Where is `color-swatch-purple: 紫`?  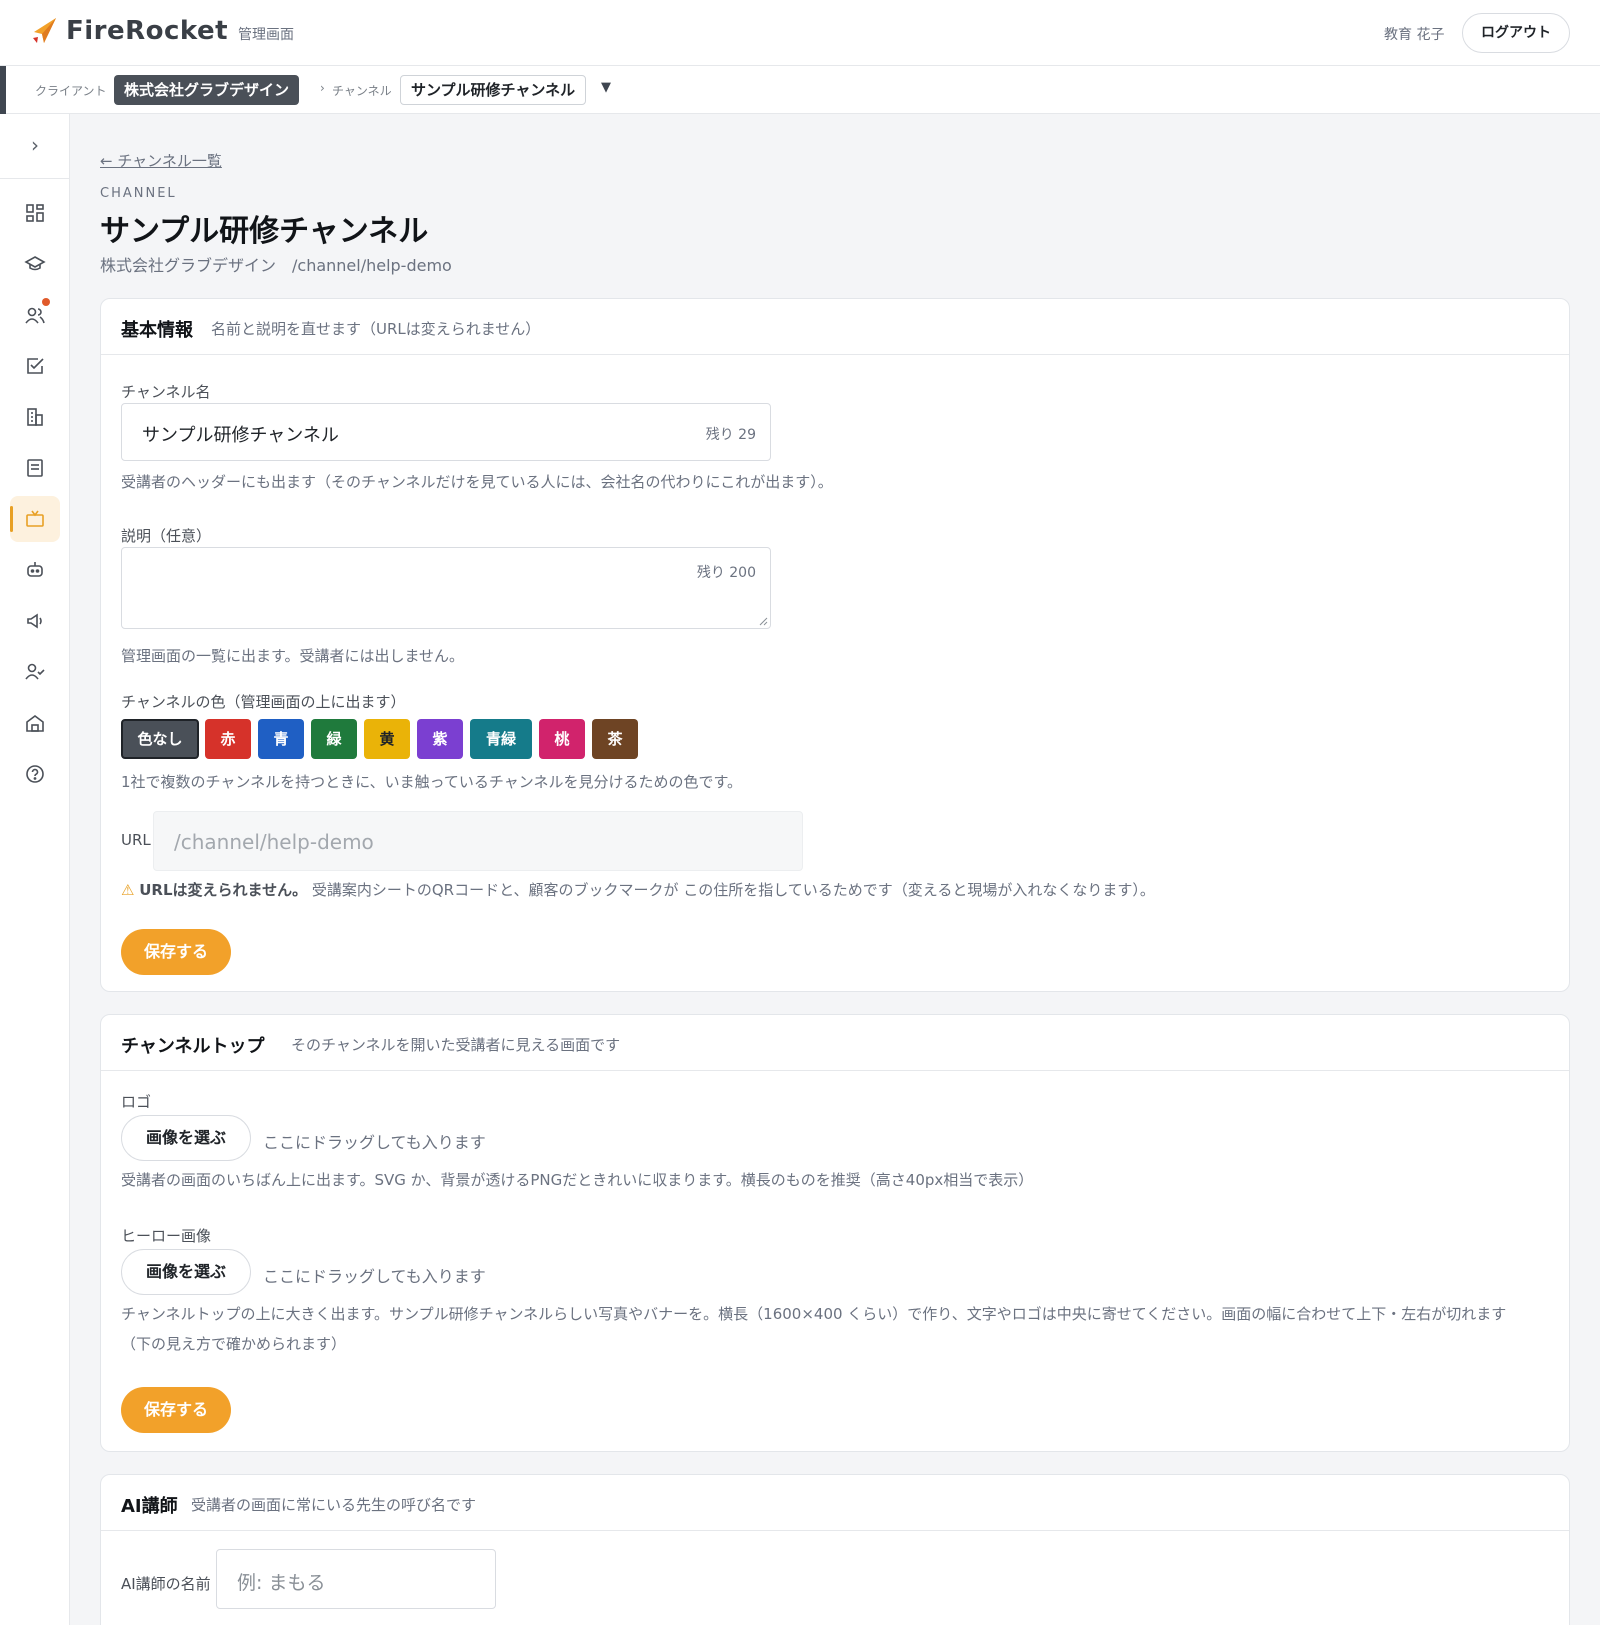 color-swatch-purple: 紫 is located at coordinates (440, 739).